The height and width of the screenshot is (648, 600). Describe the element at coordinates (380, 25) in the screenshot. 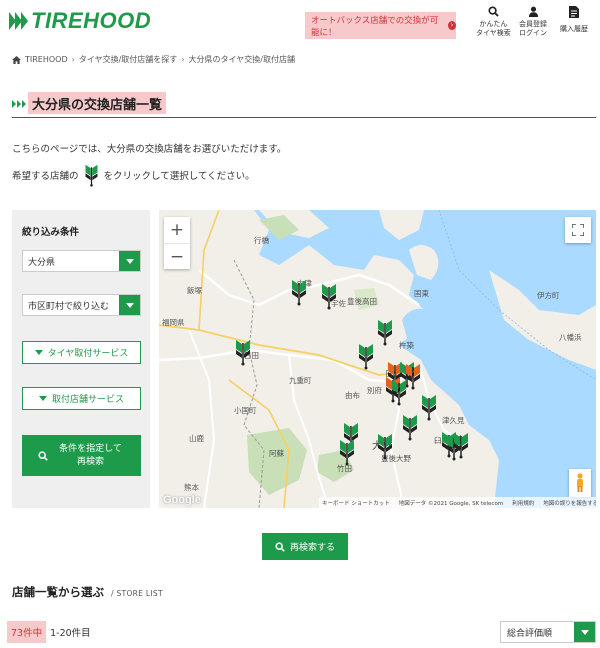

I see `autobacs-promo-banner: オートバックス店舗での交換が可能に！ ›` at that location.